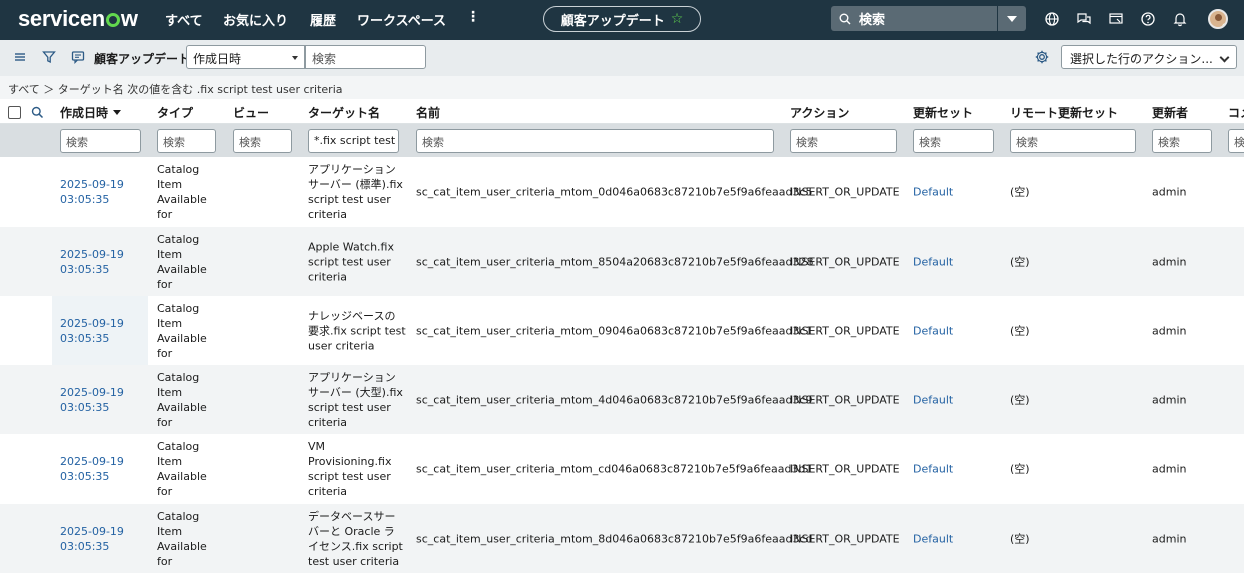 The image size is (1244, 581). I want to click on search-scope-dropdown, so click(1012, 18).